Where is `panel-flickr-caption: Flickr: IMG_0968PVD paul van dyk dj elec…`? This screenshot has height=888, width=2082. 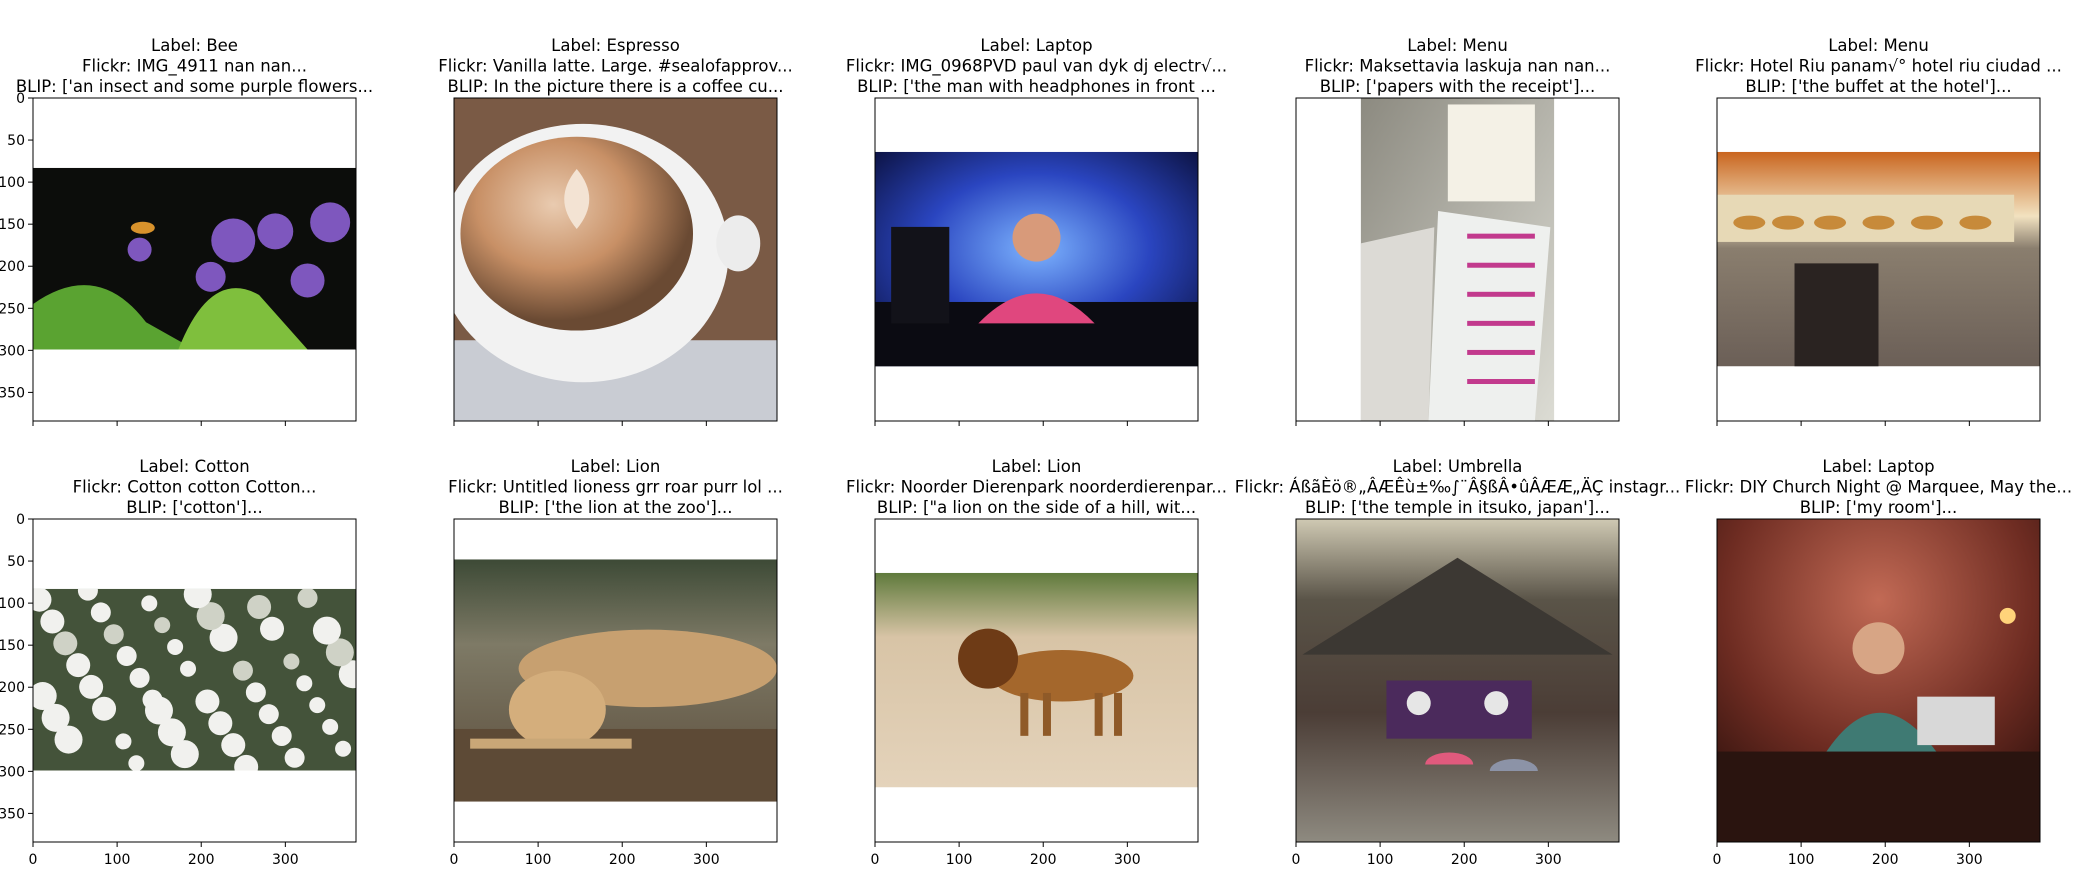 panel-flickr-caption: Flickr: IMG_0968PVD paul van dyk dj elec… is located at coordinates (1036, 67).